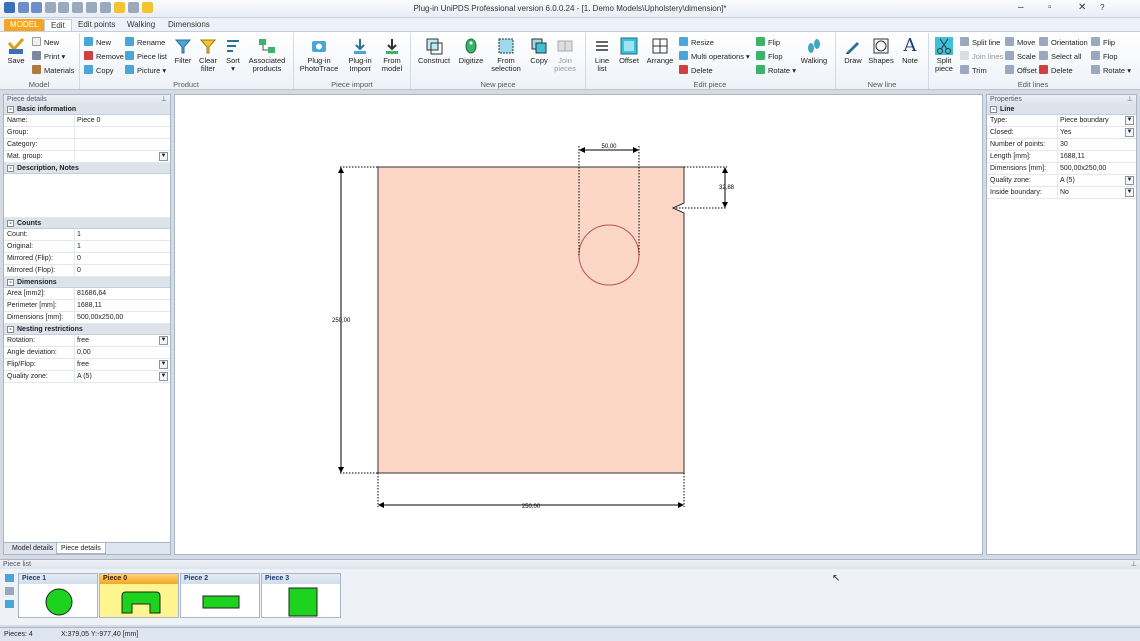 This screenshot has width=1140, height=641. Describe the element at coordinates (696, 70) in the screenshot. I see `delete-piece-button: Delete` at that location.